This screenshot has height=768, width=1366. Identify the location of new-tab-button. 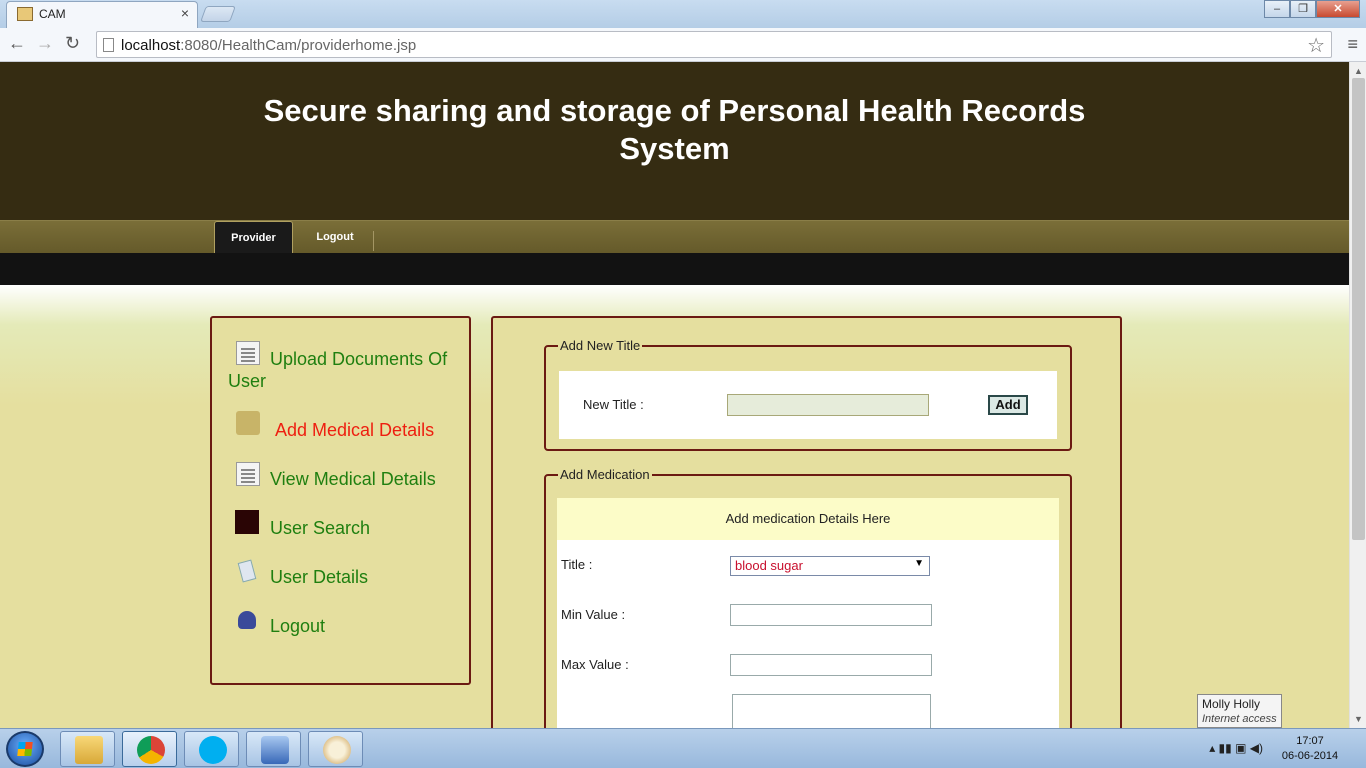
(218, 14).